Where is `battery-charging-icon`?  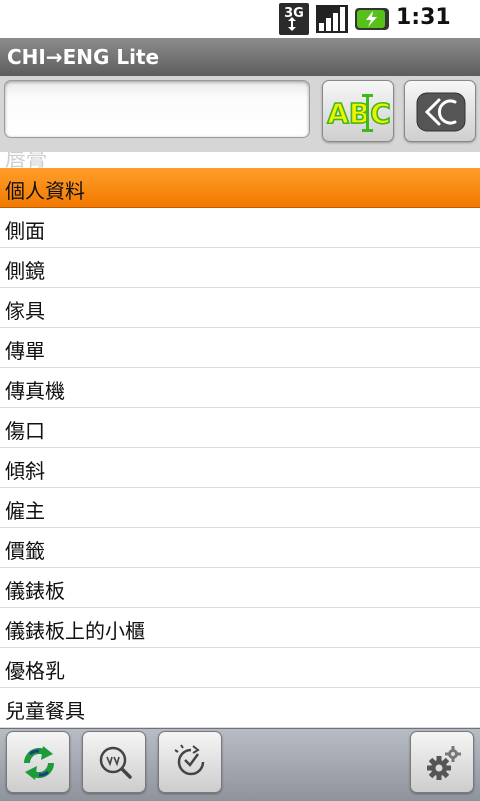
battery-charging-icon is located at coordinates (372, 19).